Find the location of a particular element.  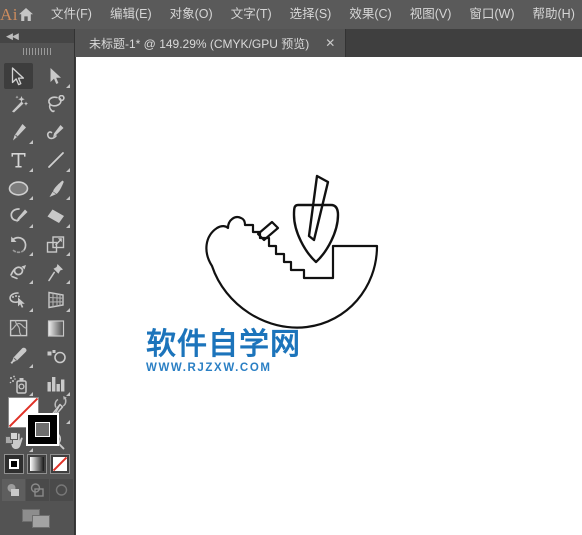

direct-selection-arrow-icon is located at coordinates (55, 76).